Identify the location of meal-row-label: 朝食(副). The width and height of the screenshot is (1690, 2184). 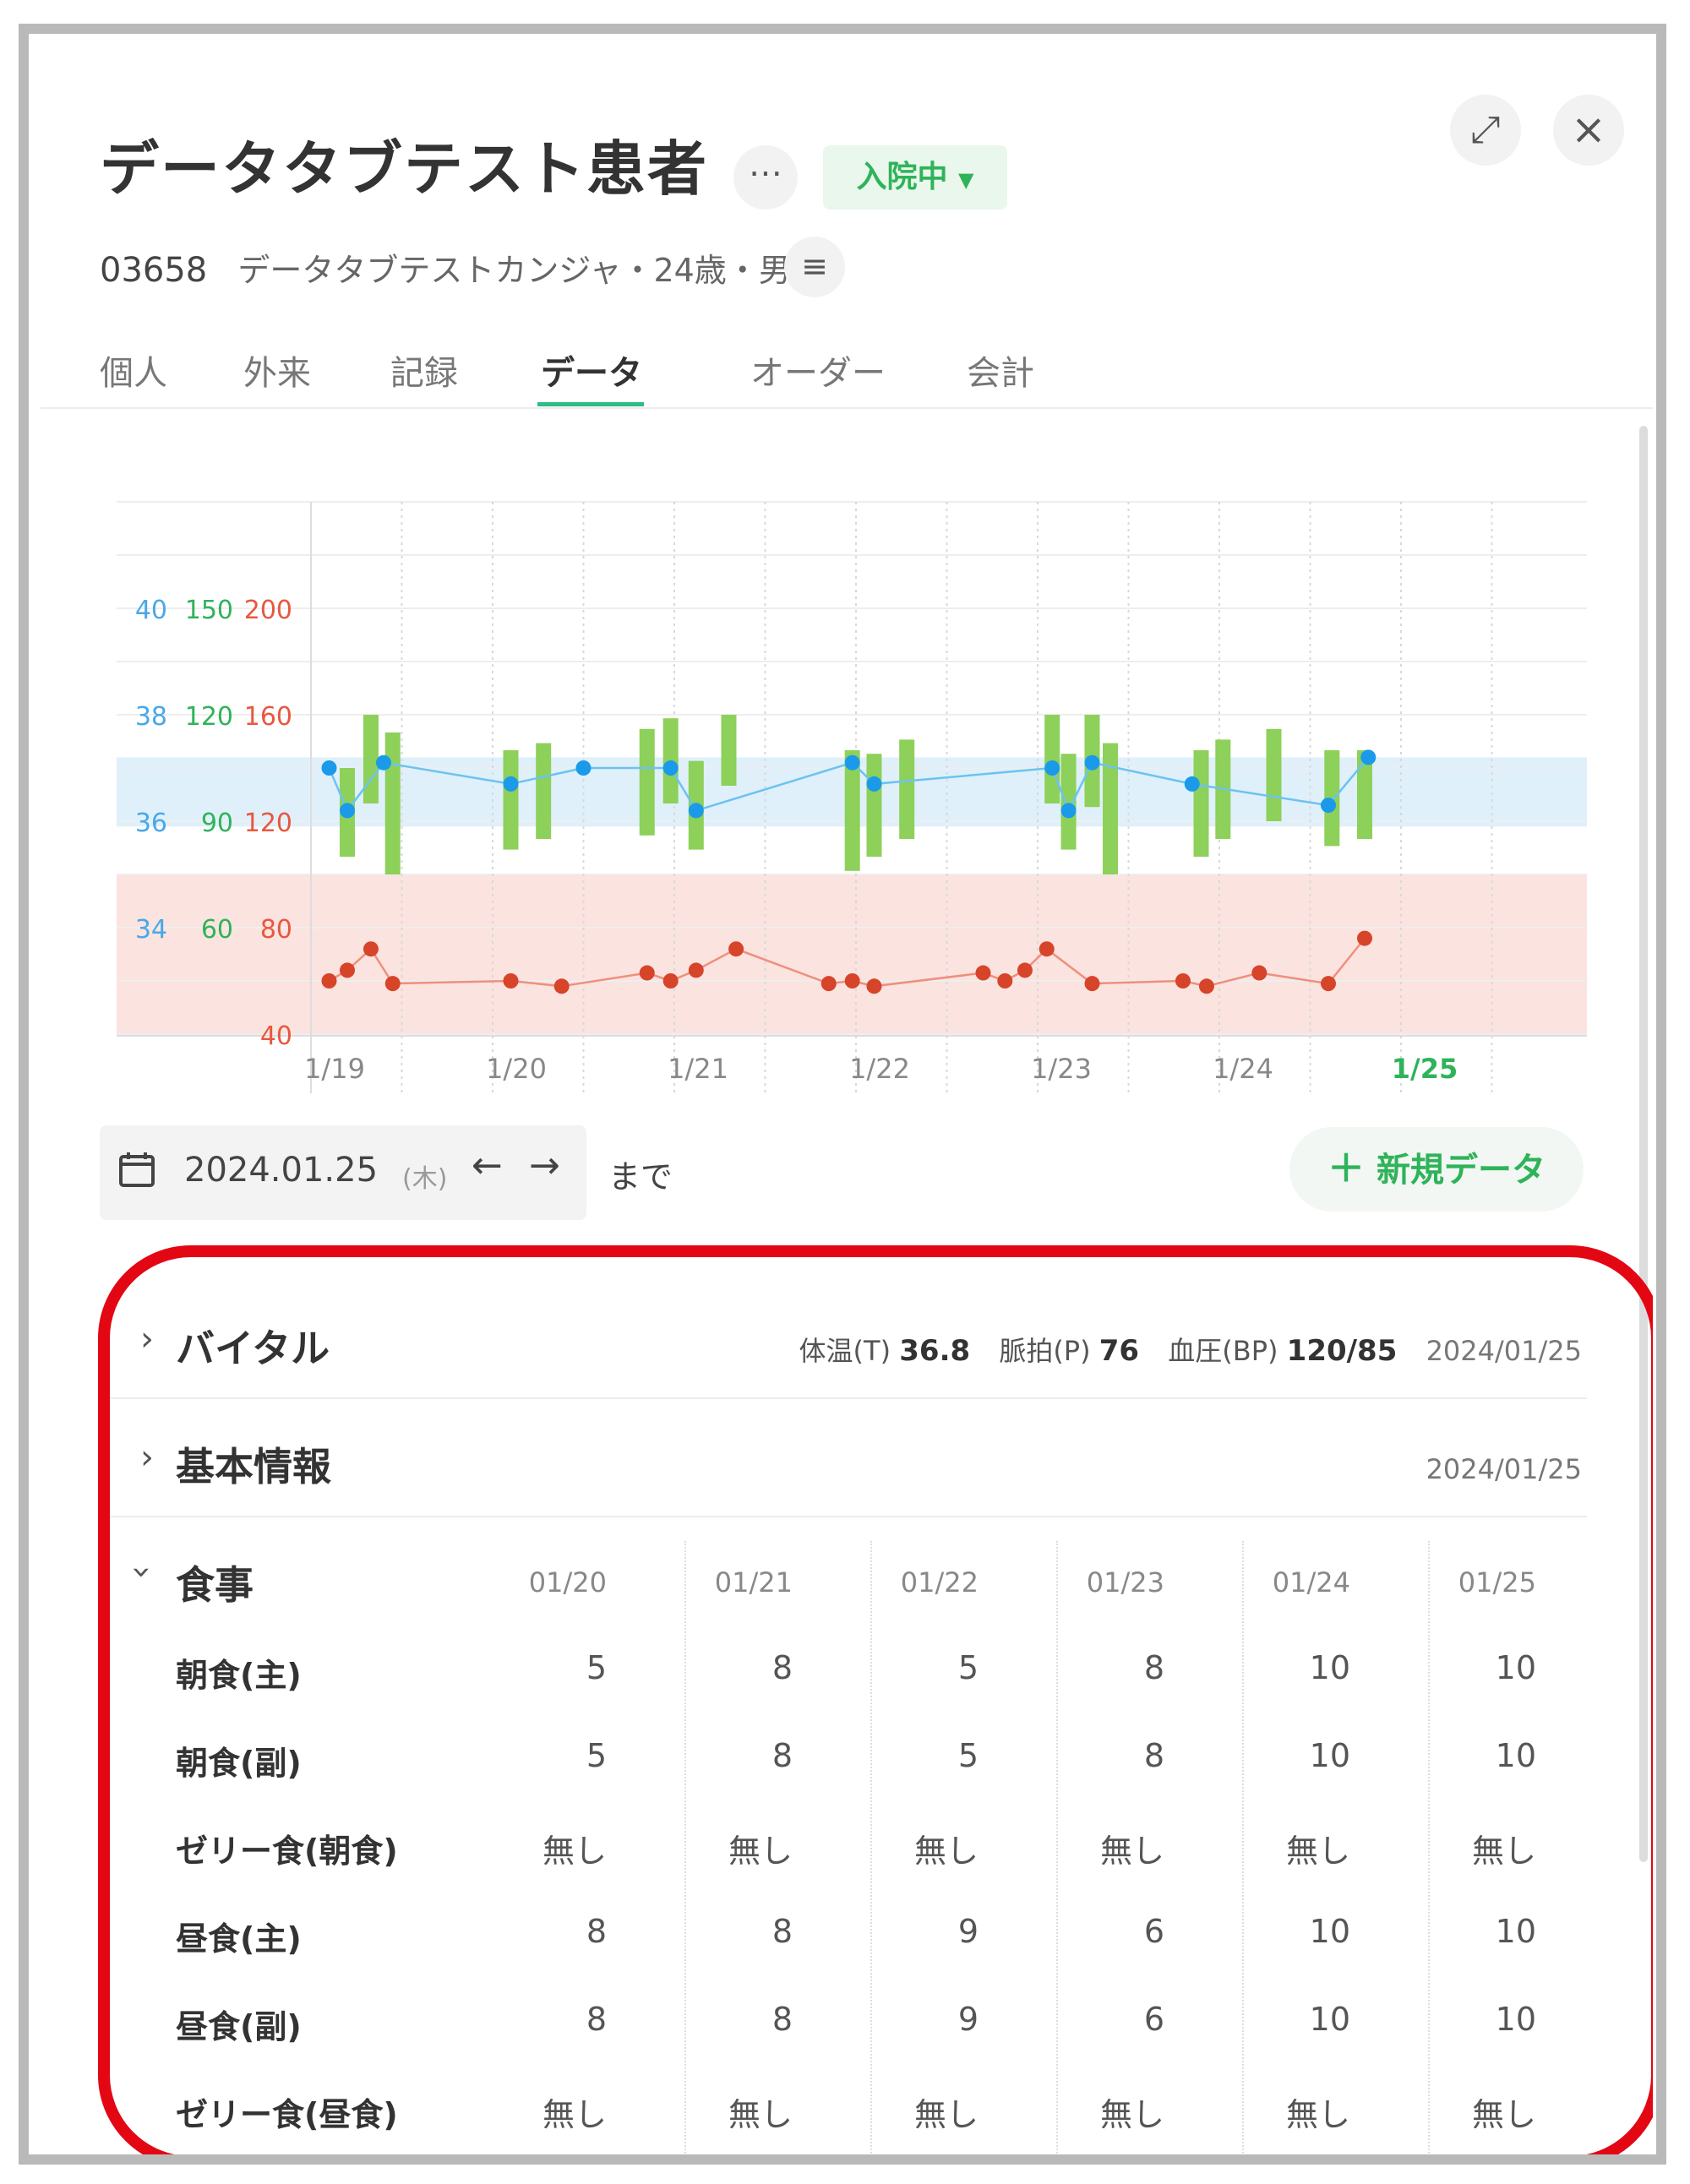
(239, 1763).